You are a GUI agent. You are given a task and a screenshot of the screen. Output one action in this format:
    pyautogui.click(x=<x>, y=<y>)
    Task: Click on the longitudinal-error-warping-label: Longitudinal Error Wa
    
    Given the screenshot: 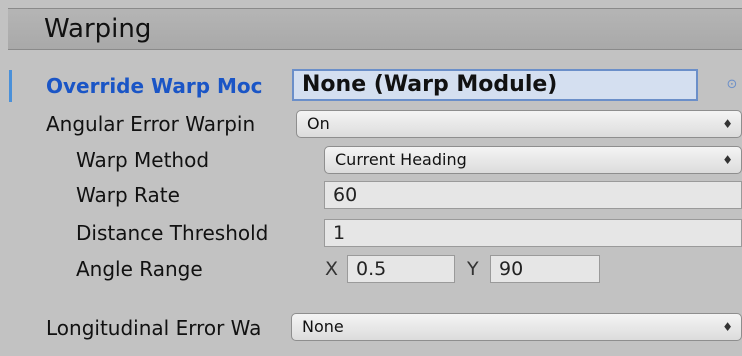 What is the action you would take?
    pyautogui.click(x=154, y=328)
    